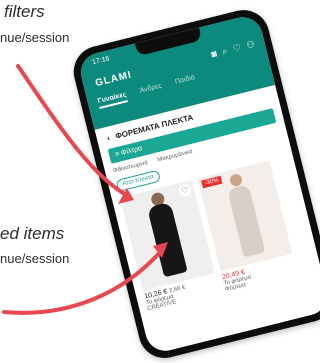 This screenshot has width=320, height=363. Describe the element at coordinates (73, 131) in the screenshot. I see `filters-arrow-line` at that location.